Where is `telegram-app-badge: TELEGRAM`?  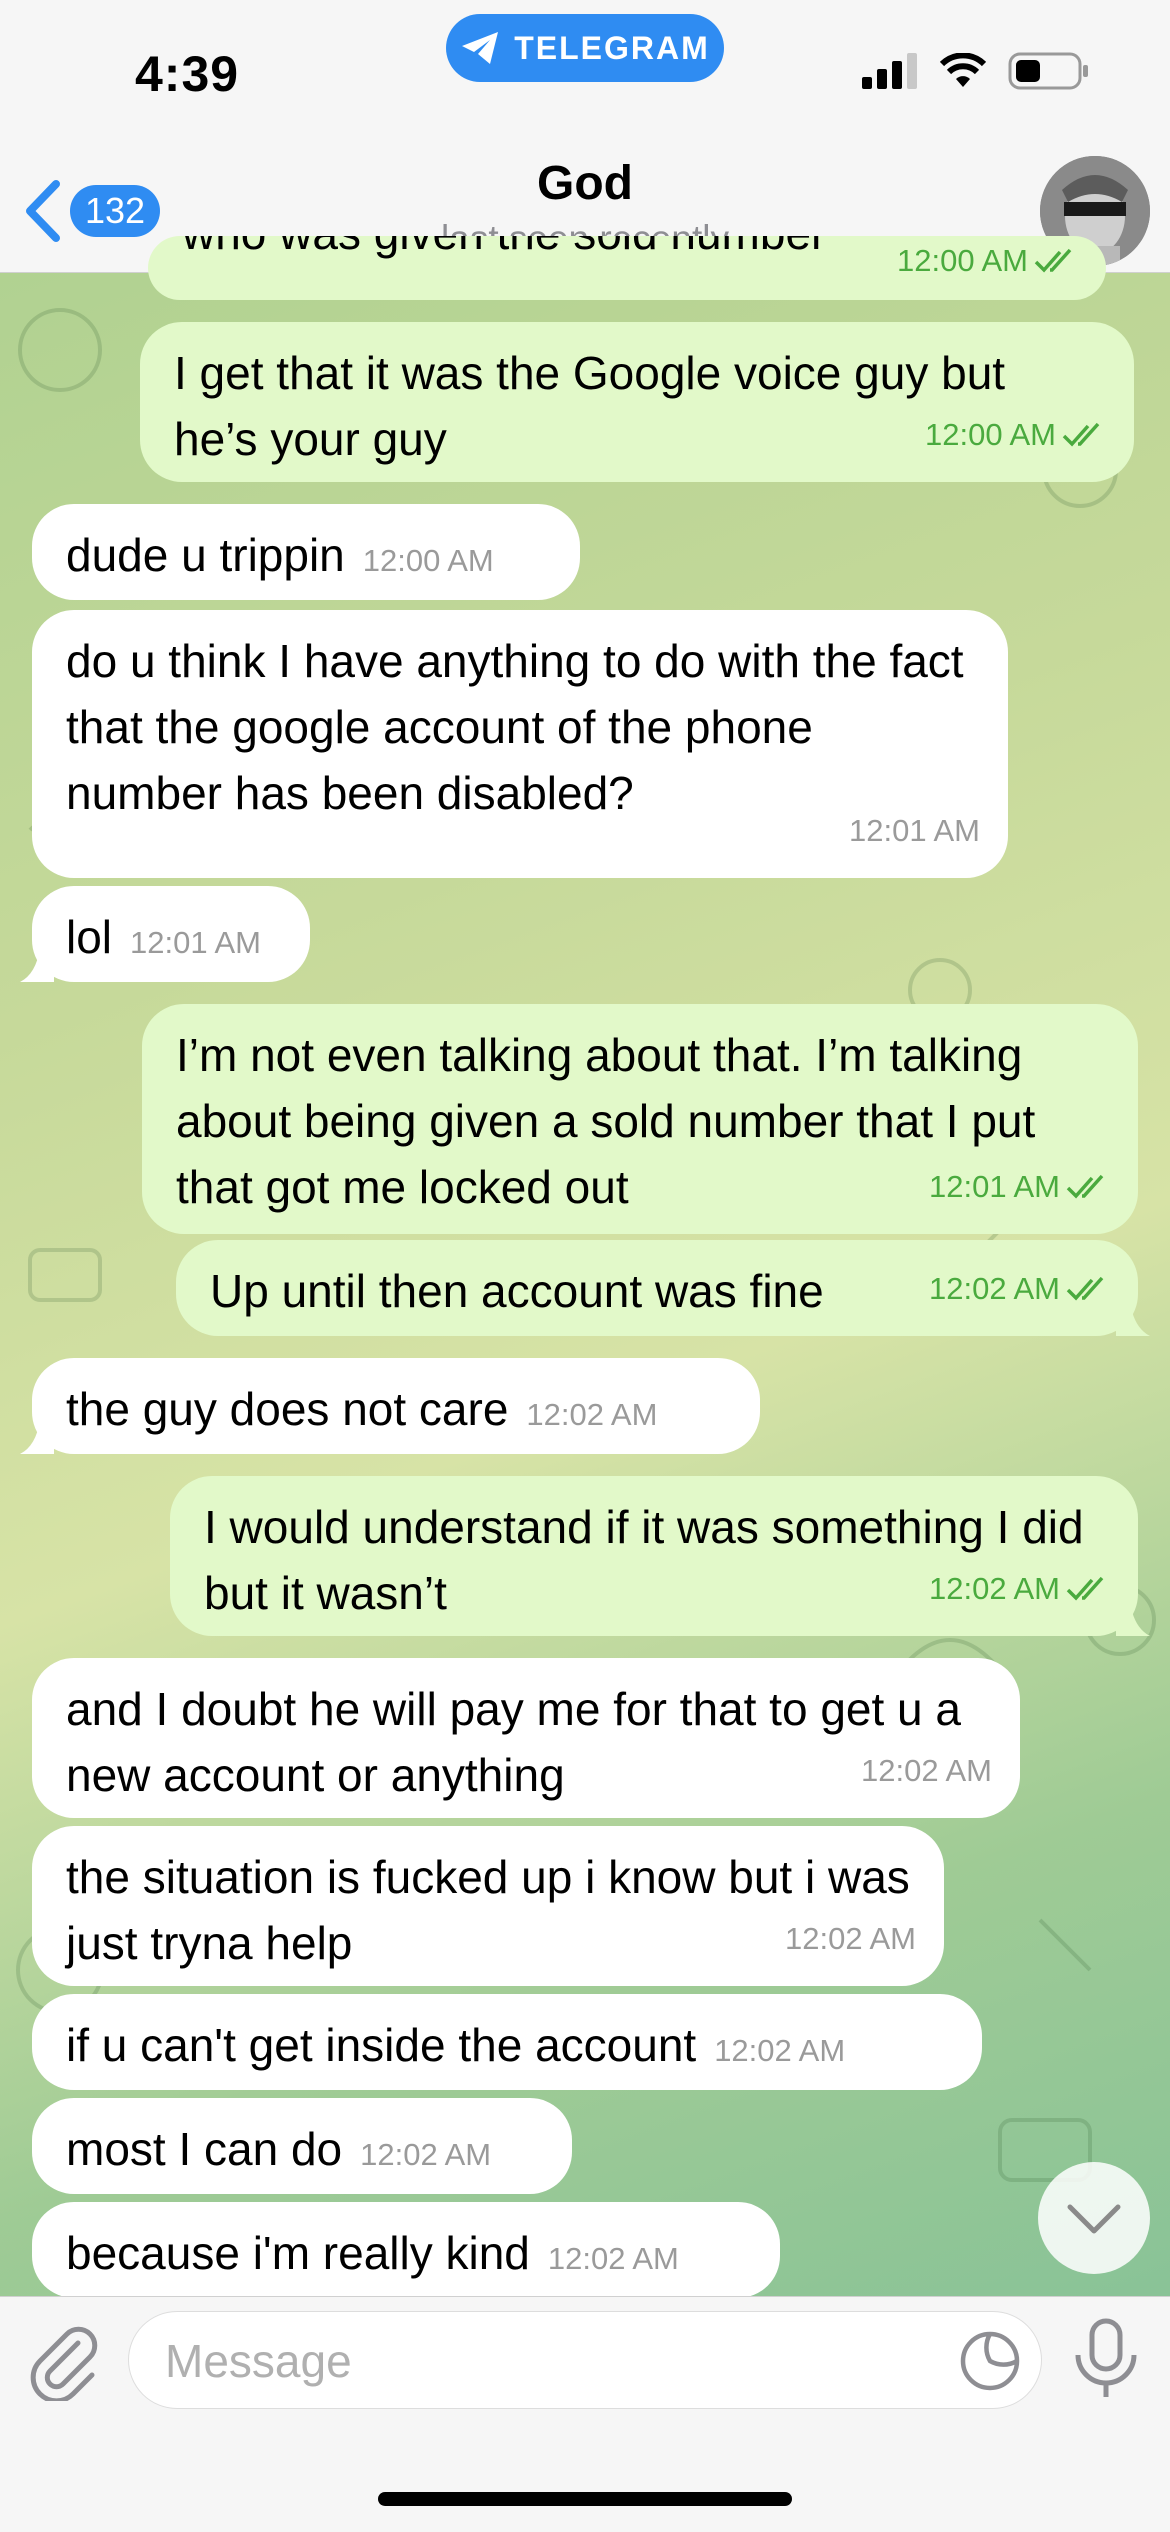
telegram-app-badge: TELEGRAM is located at coordinates (585, 48).